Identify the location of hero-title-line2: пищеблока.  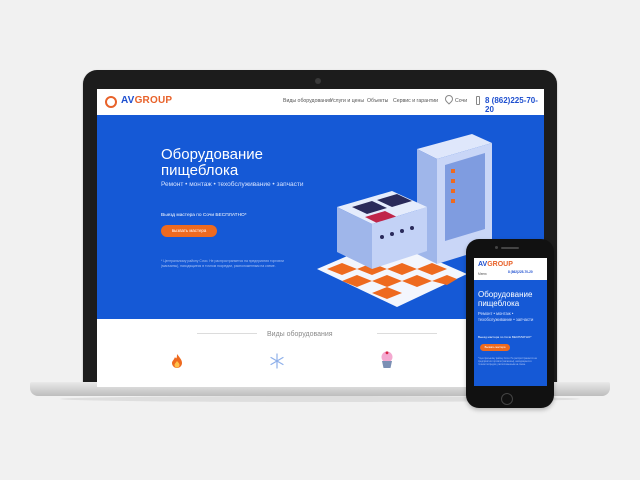
(200, 170).